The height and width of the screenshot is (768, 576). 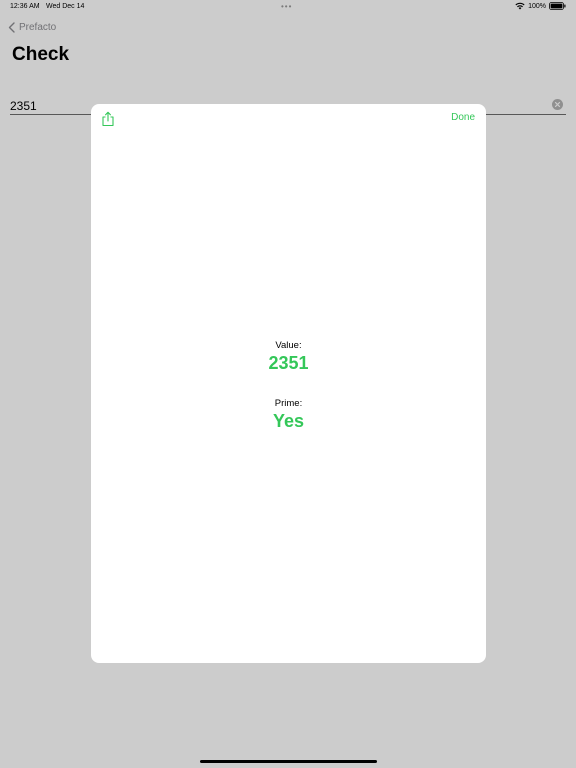 I want to click on prime-result: Prime: Yes, so click(x=288, y=415).